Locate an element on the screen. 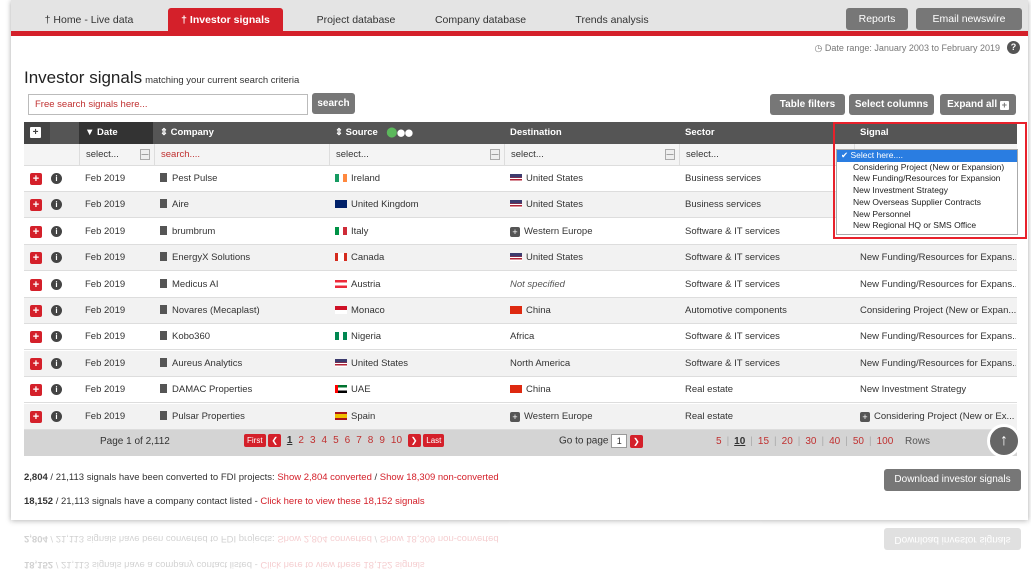 The image size is (1031, 576). first-page-button: First is located at coordinates (255, 440).